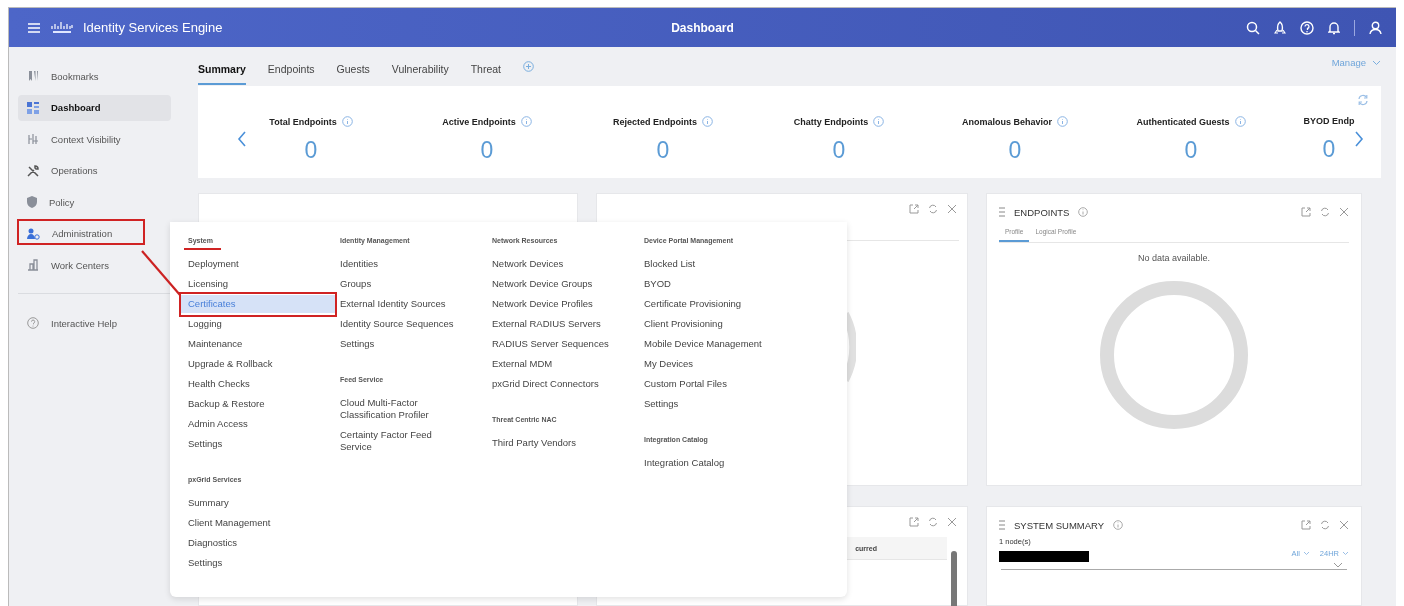  I want to click on menu-item: Certainty Factor Feed Service, so click(399, 441).